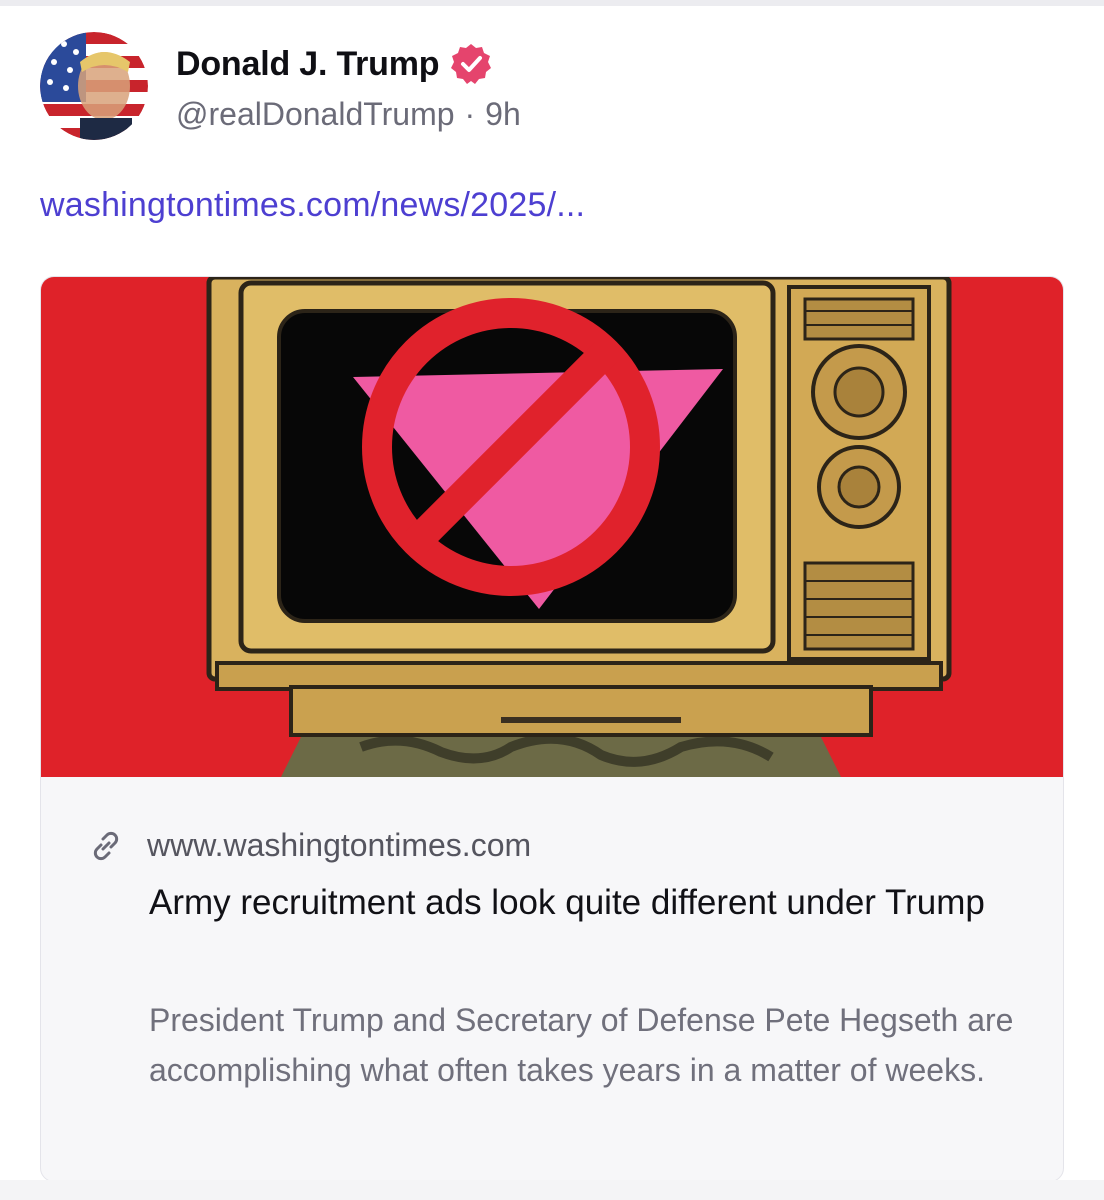 The height and width of the screenshot is (1200, 1104). Describe the element at coordinates (550, 87) in the screenshot. I see `post-header: Donald J. Trump @realDonaldTrump · 9h` at that location.